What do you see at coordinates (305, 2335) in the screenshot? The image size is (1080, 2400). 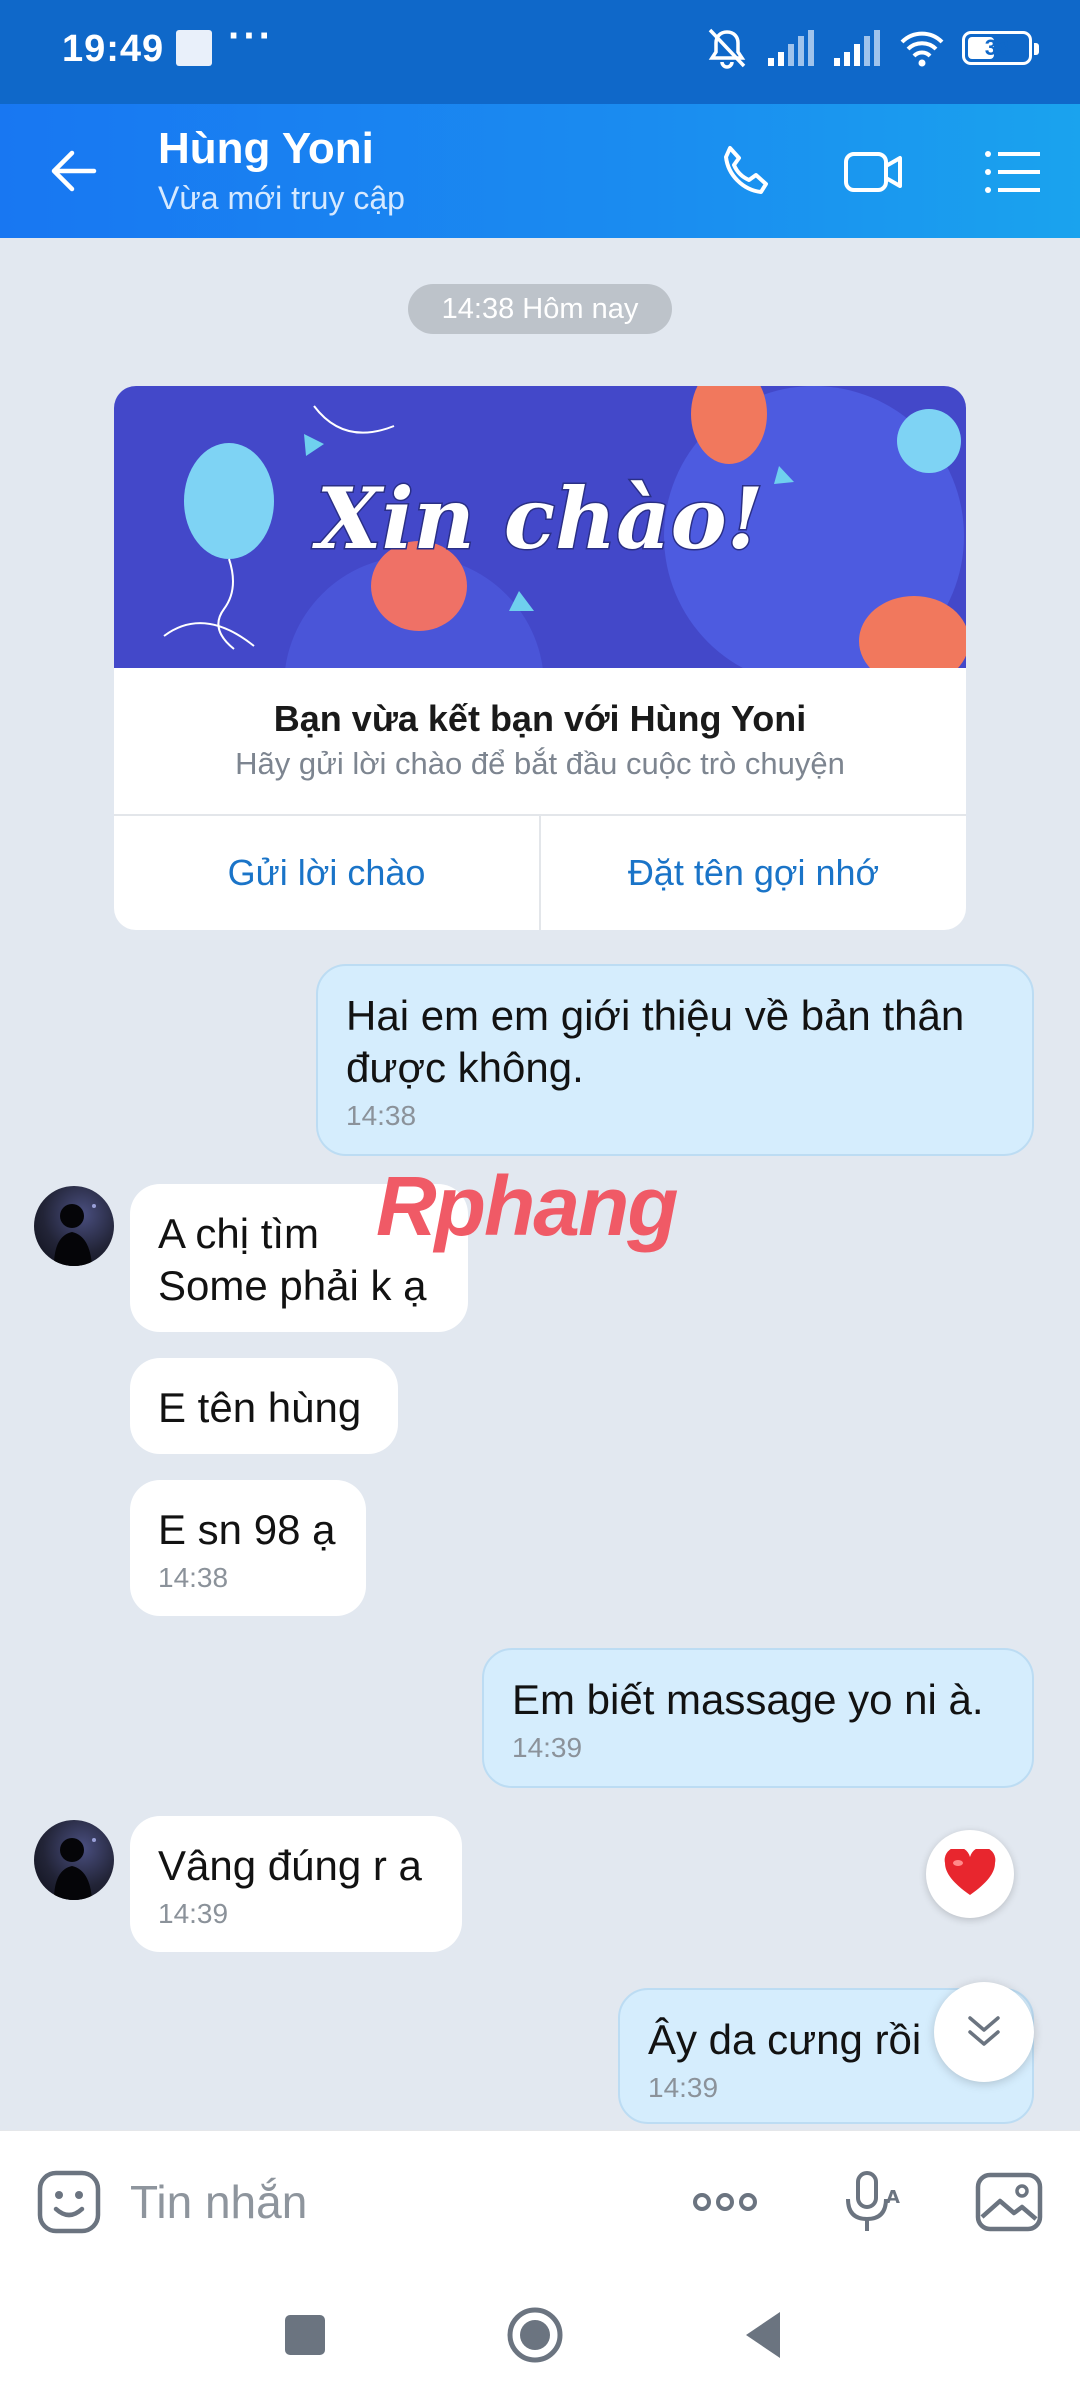 I see `recents-icon` at bounding box center [305, 2335].